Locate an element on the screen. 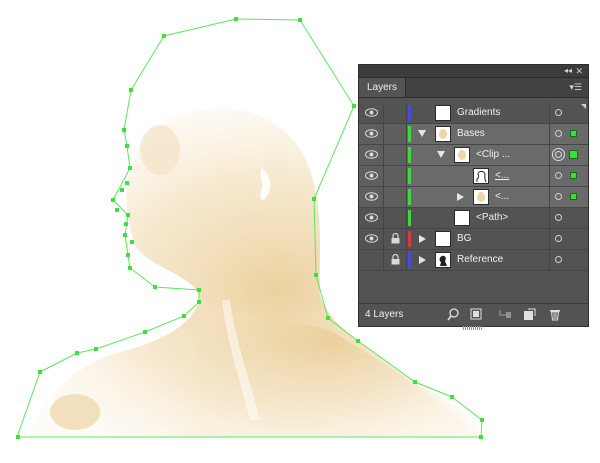 This screenshot has width=600, height=463. make-clipping-mask-icon is located at coordinates (476, 314).